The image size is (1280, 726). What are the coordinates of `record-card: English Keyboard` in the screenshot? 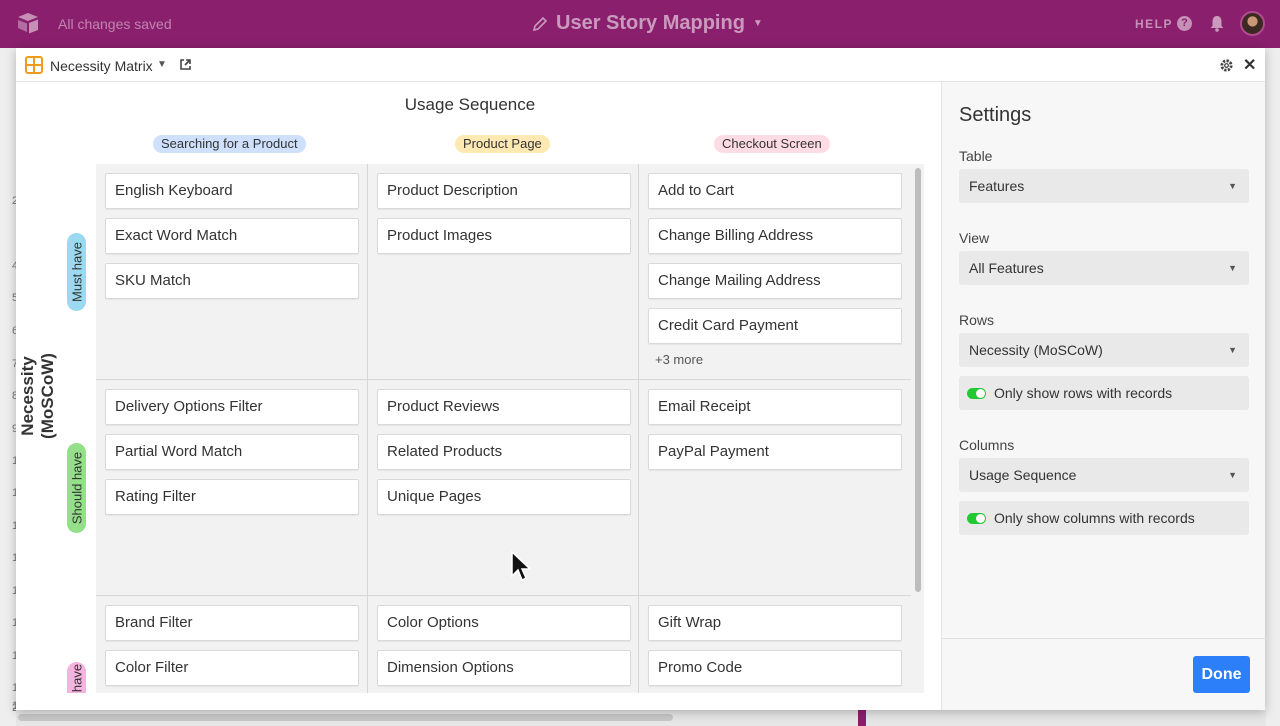 It's located at (232, 191).